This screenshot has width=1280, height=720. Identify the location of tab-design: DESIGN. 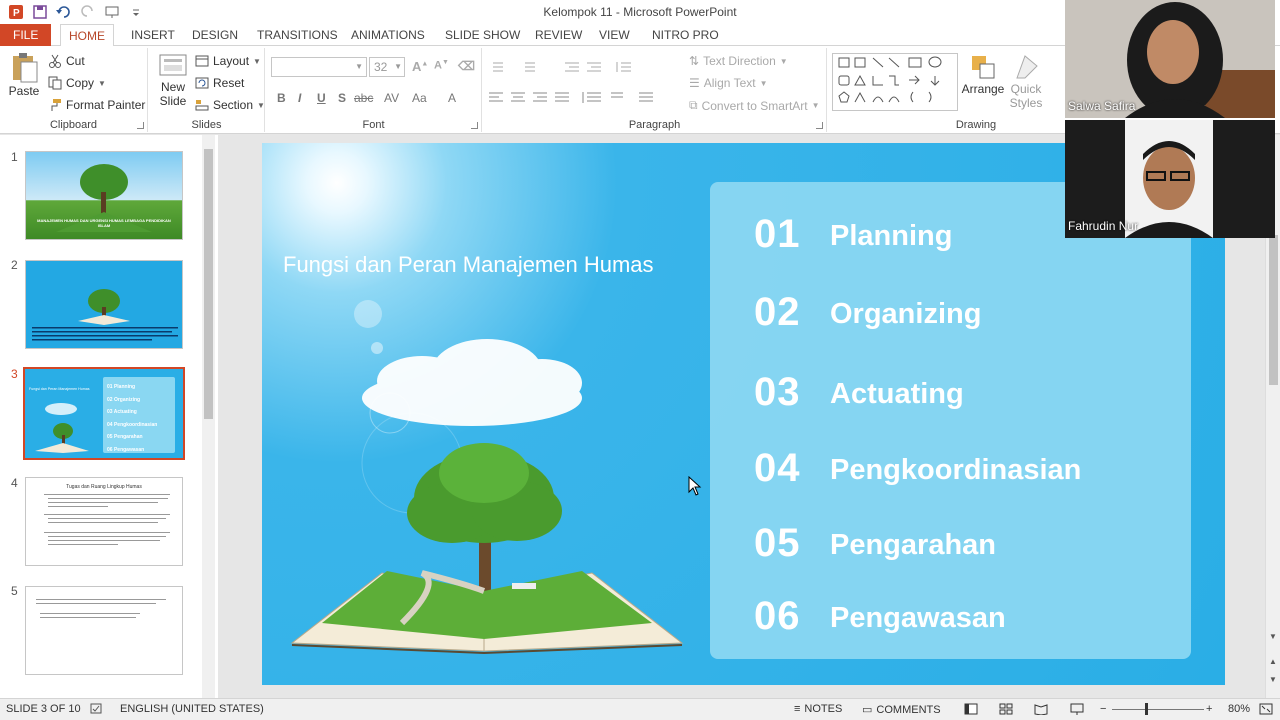
(215, 35).